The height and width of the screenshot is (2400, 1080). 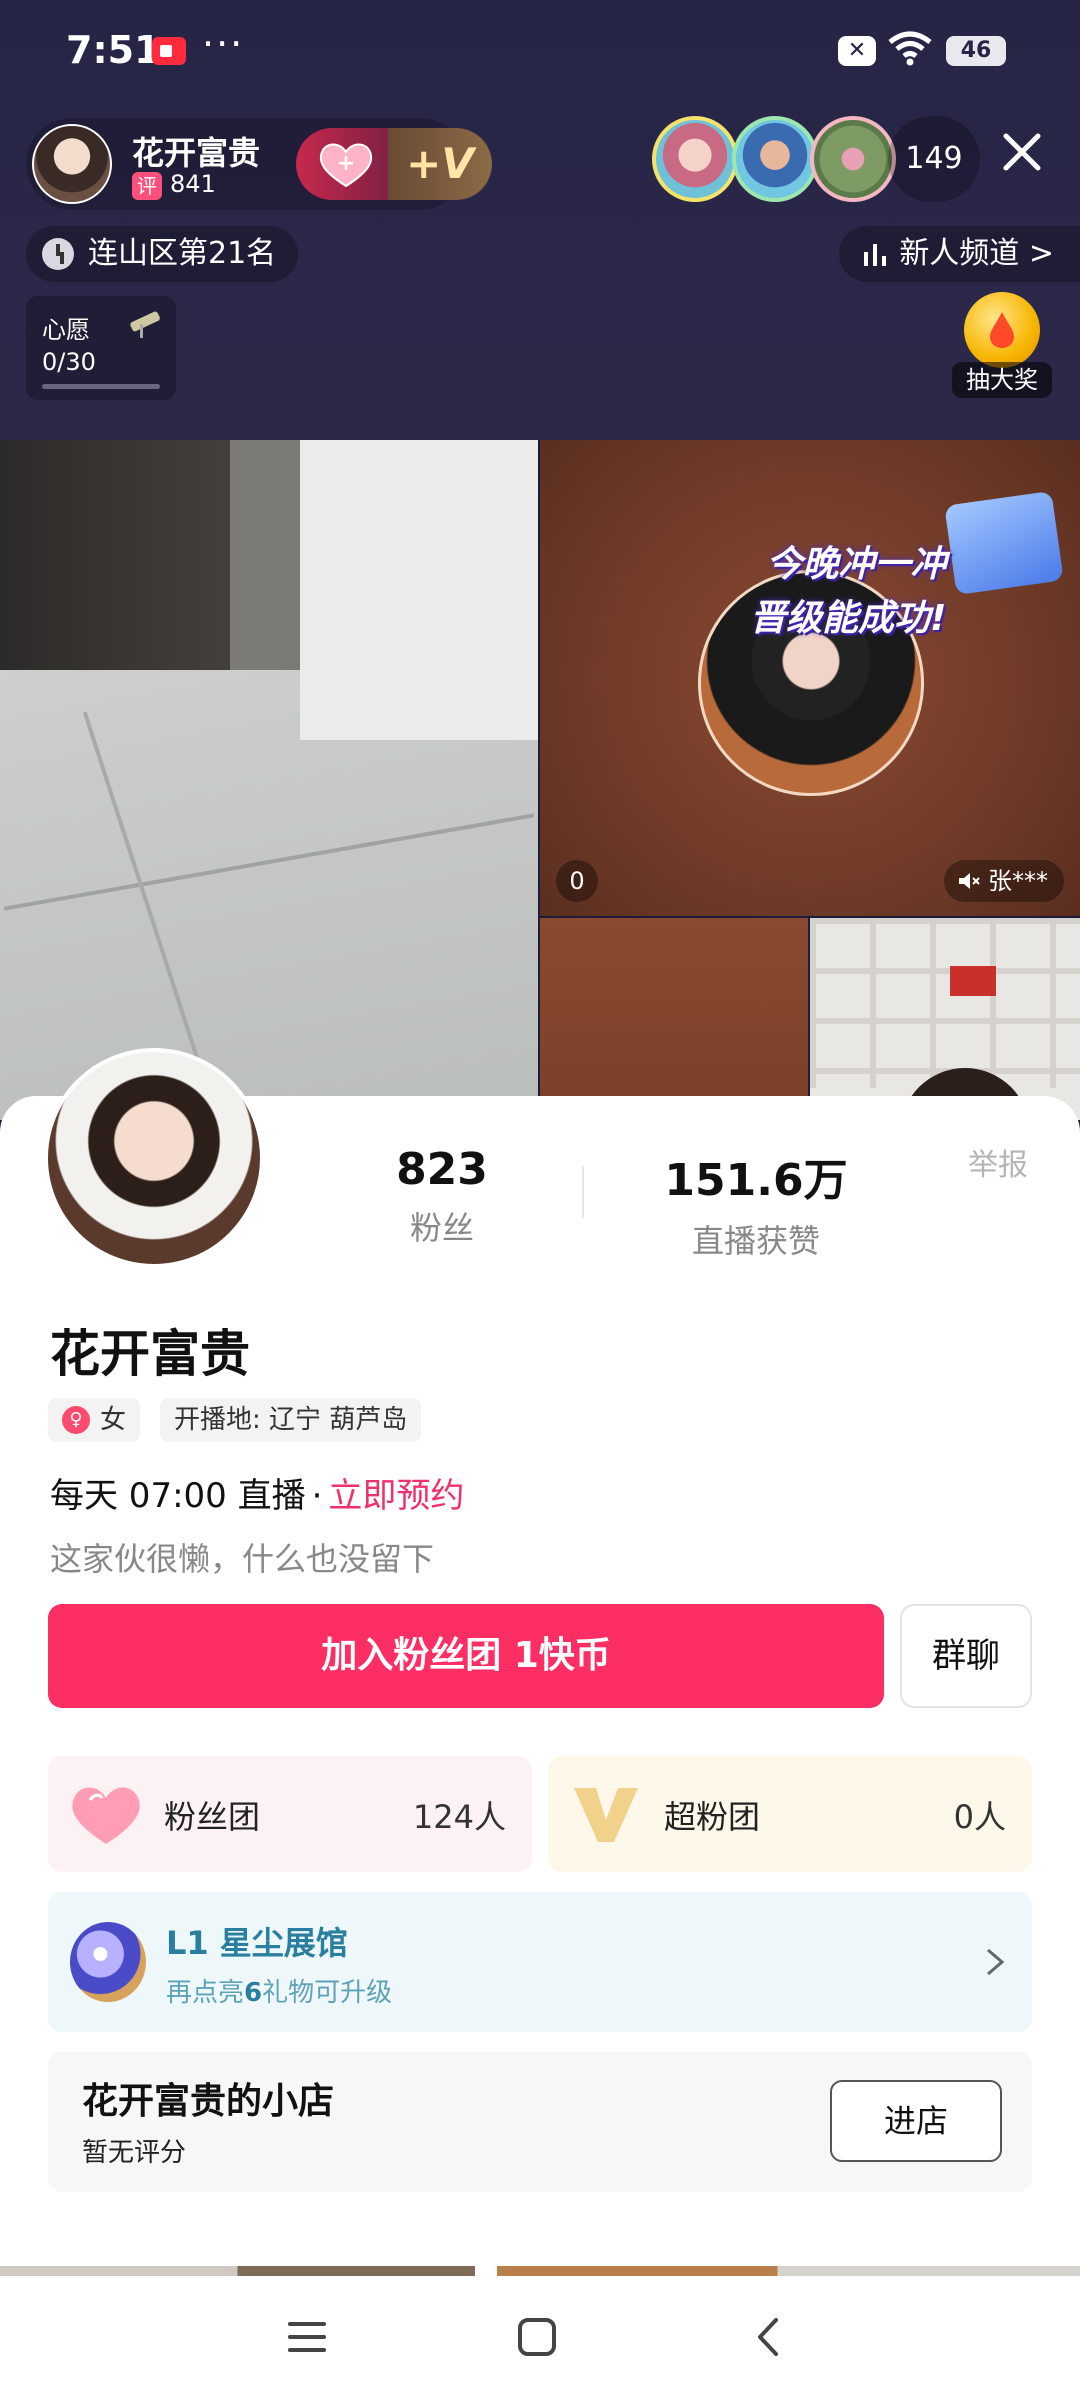 What do you see at coordinates (848, 618) in the screenshot?
I see `promo-line-2: 晋级能成功!` at bounding box center [848, 618].